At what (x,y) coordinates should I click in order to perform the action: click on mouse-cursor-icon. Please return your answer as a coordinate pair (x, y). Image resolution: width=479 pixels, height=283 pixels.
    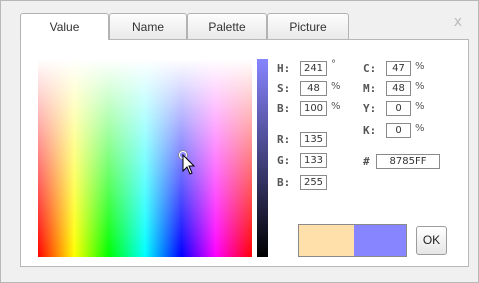
    Looking at the image, I should click on (189, 164).